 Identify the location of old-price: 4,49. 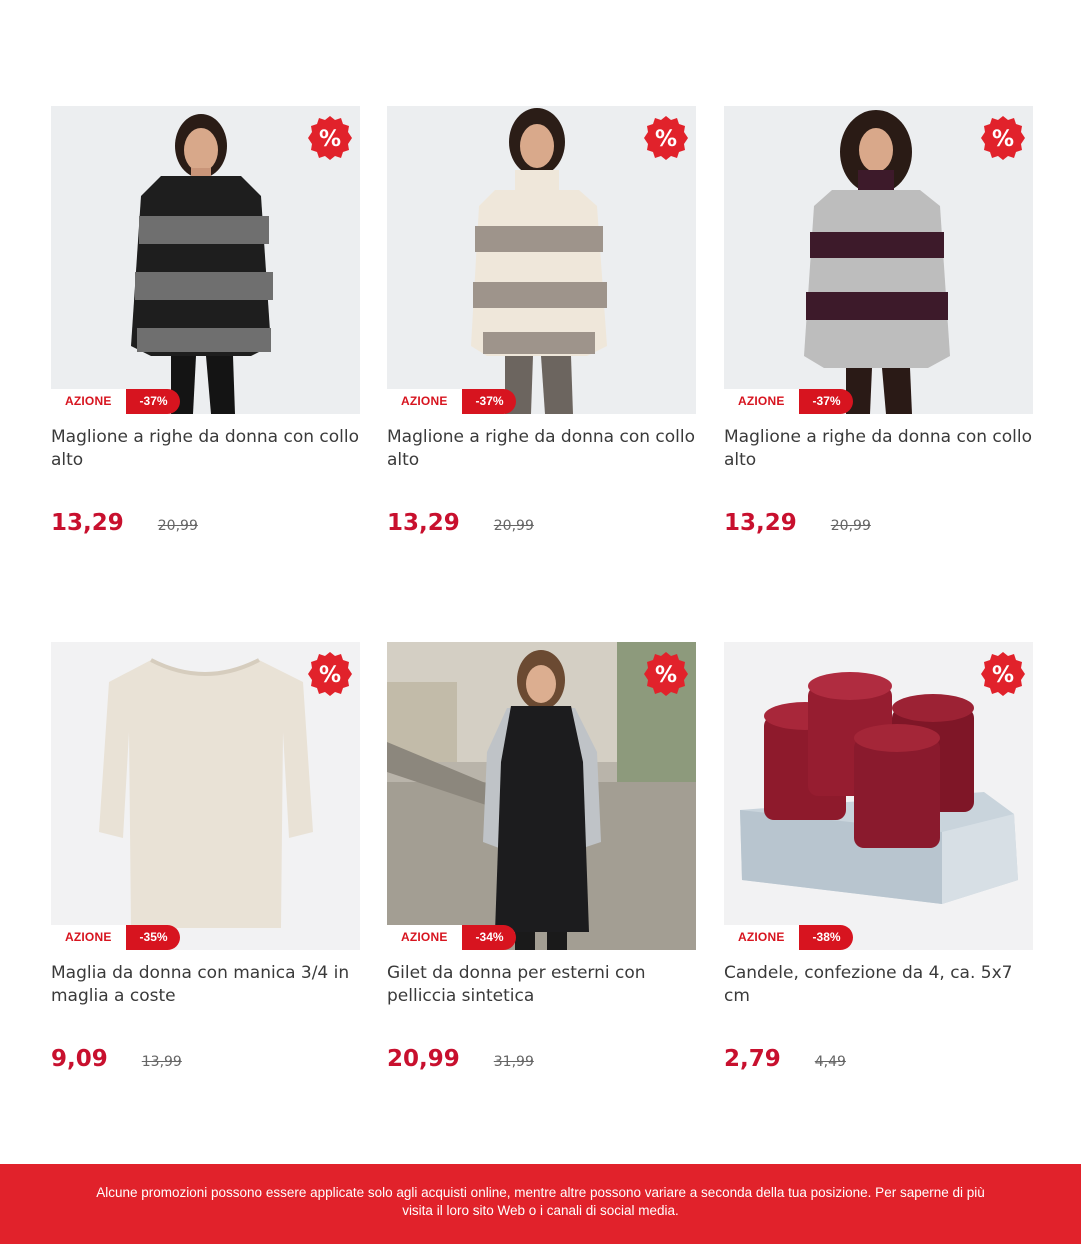
(830, 1062).